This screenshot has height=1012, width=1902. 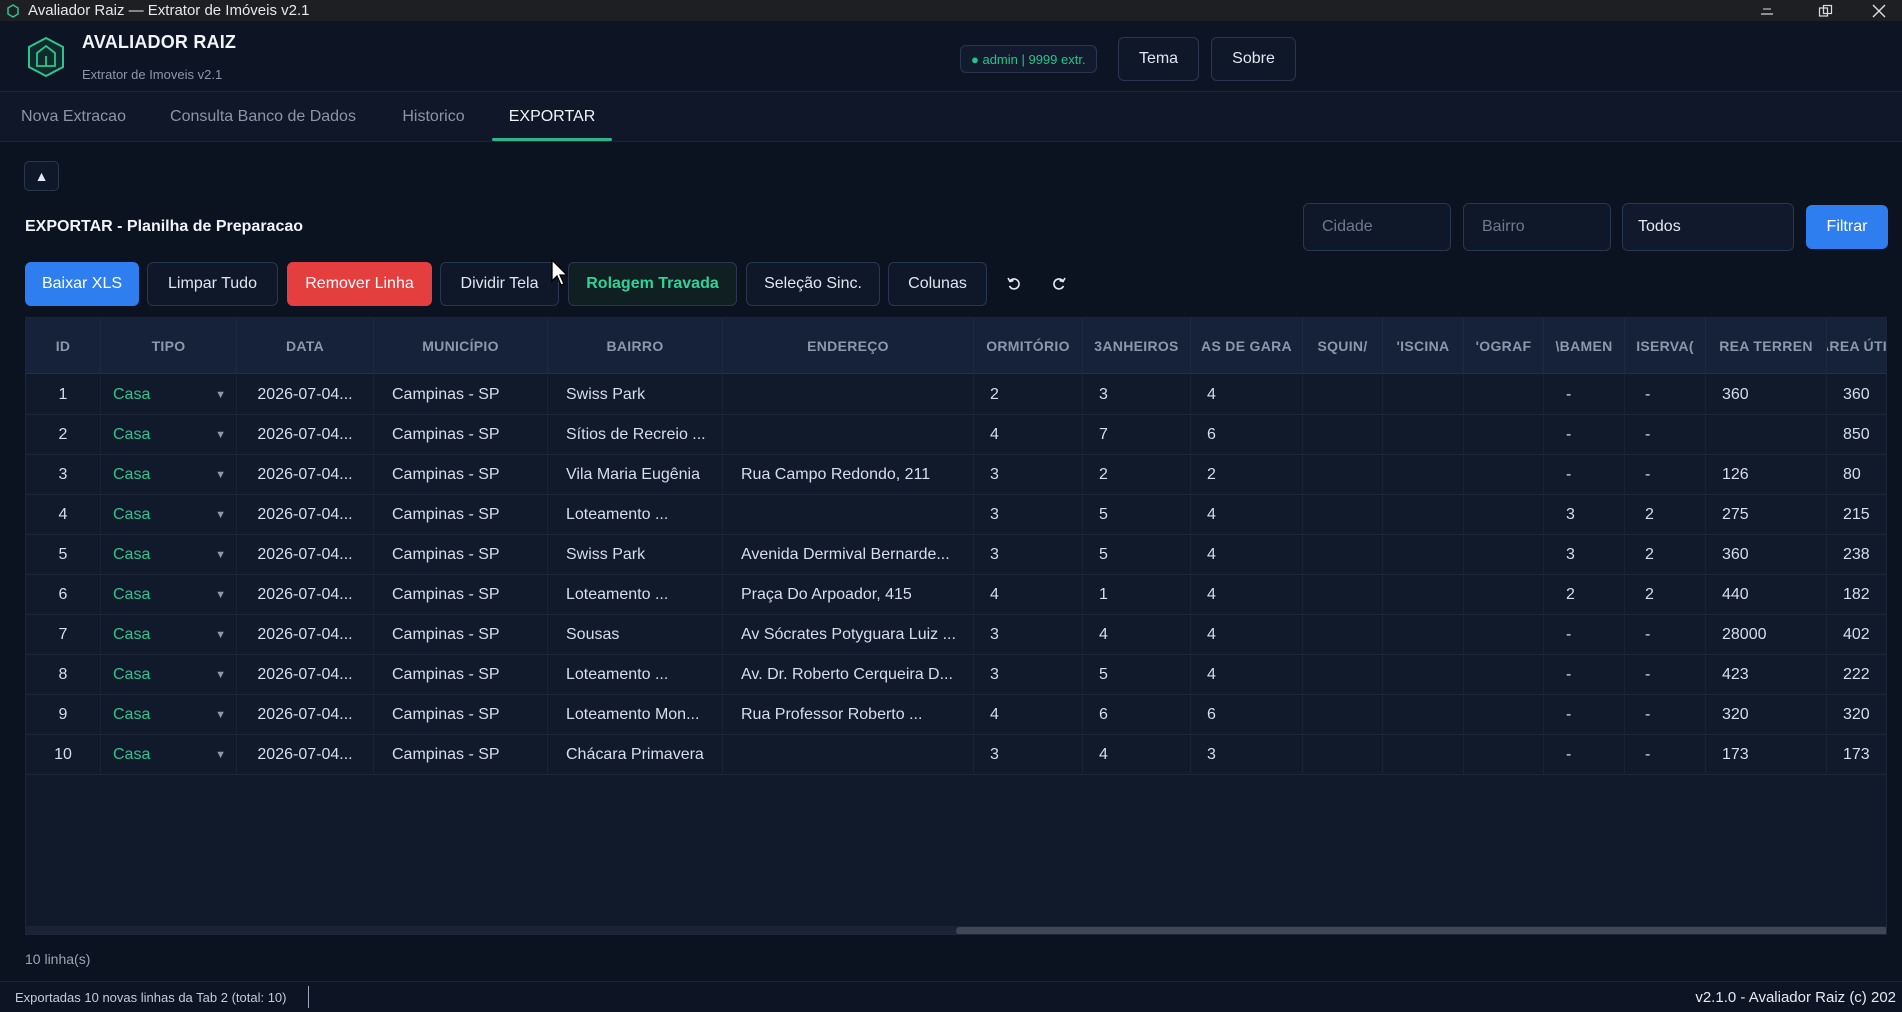 I want to click on cell-area-util: 222, so click(x=1856, y=675).